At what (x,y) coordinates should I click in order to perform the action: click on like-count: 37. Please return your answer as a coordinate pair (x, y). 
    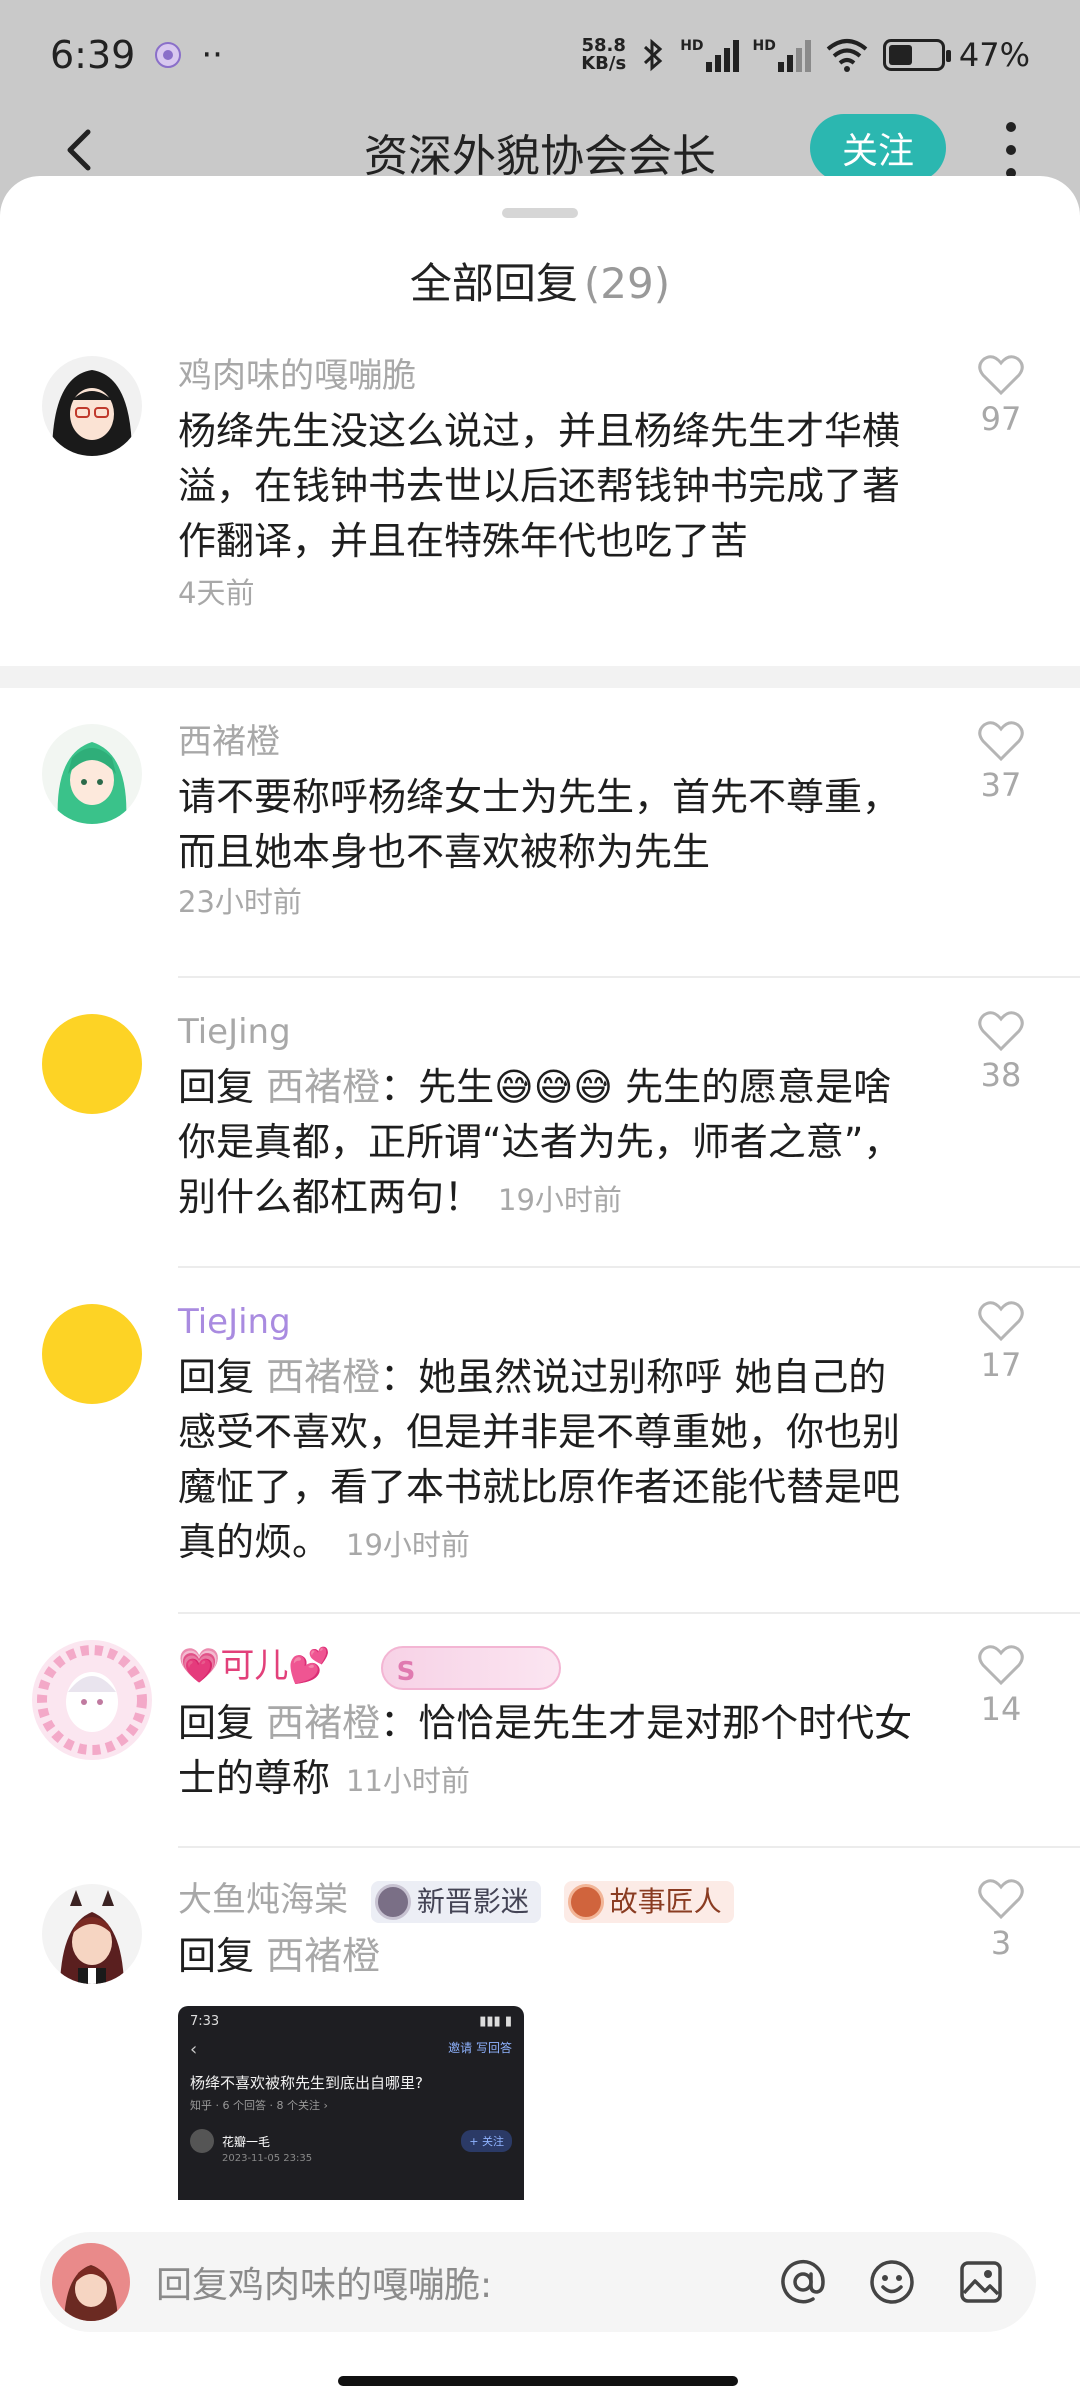
    Looking at the image, I should click on (1001, 785).